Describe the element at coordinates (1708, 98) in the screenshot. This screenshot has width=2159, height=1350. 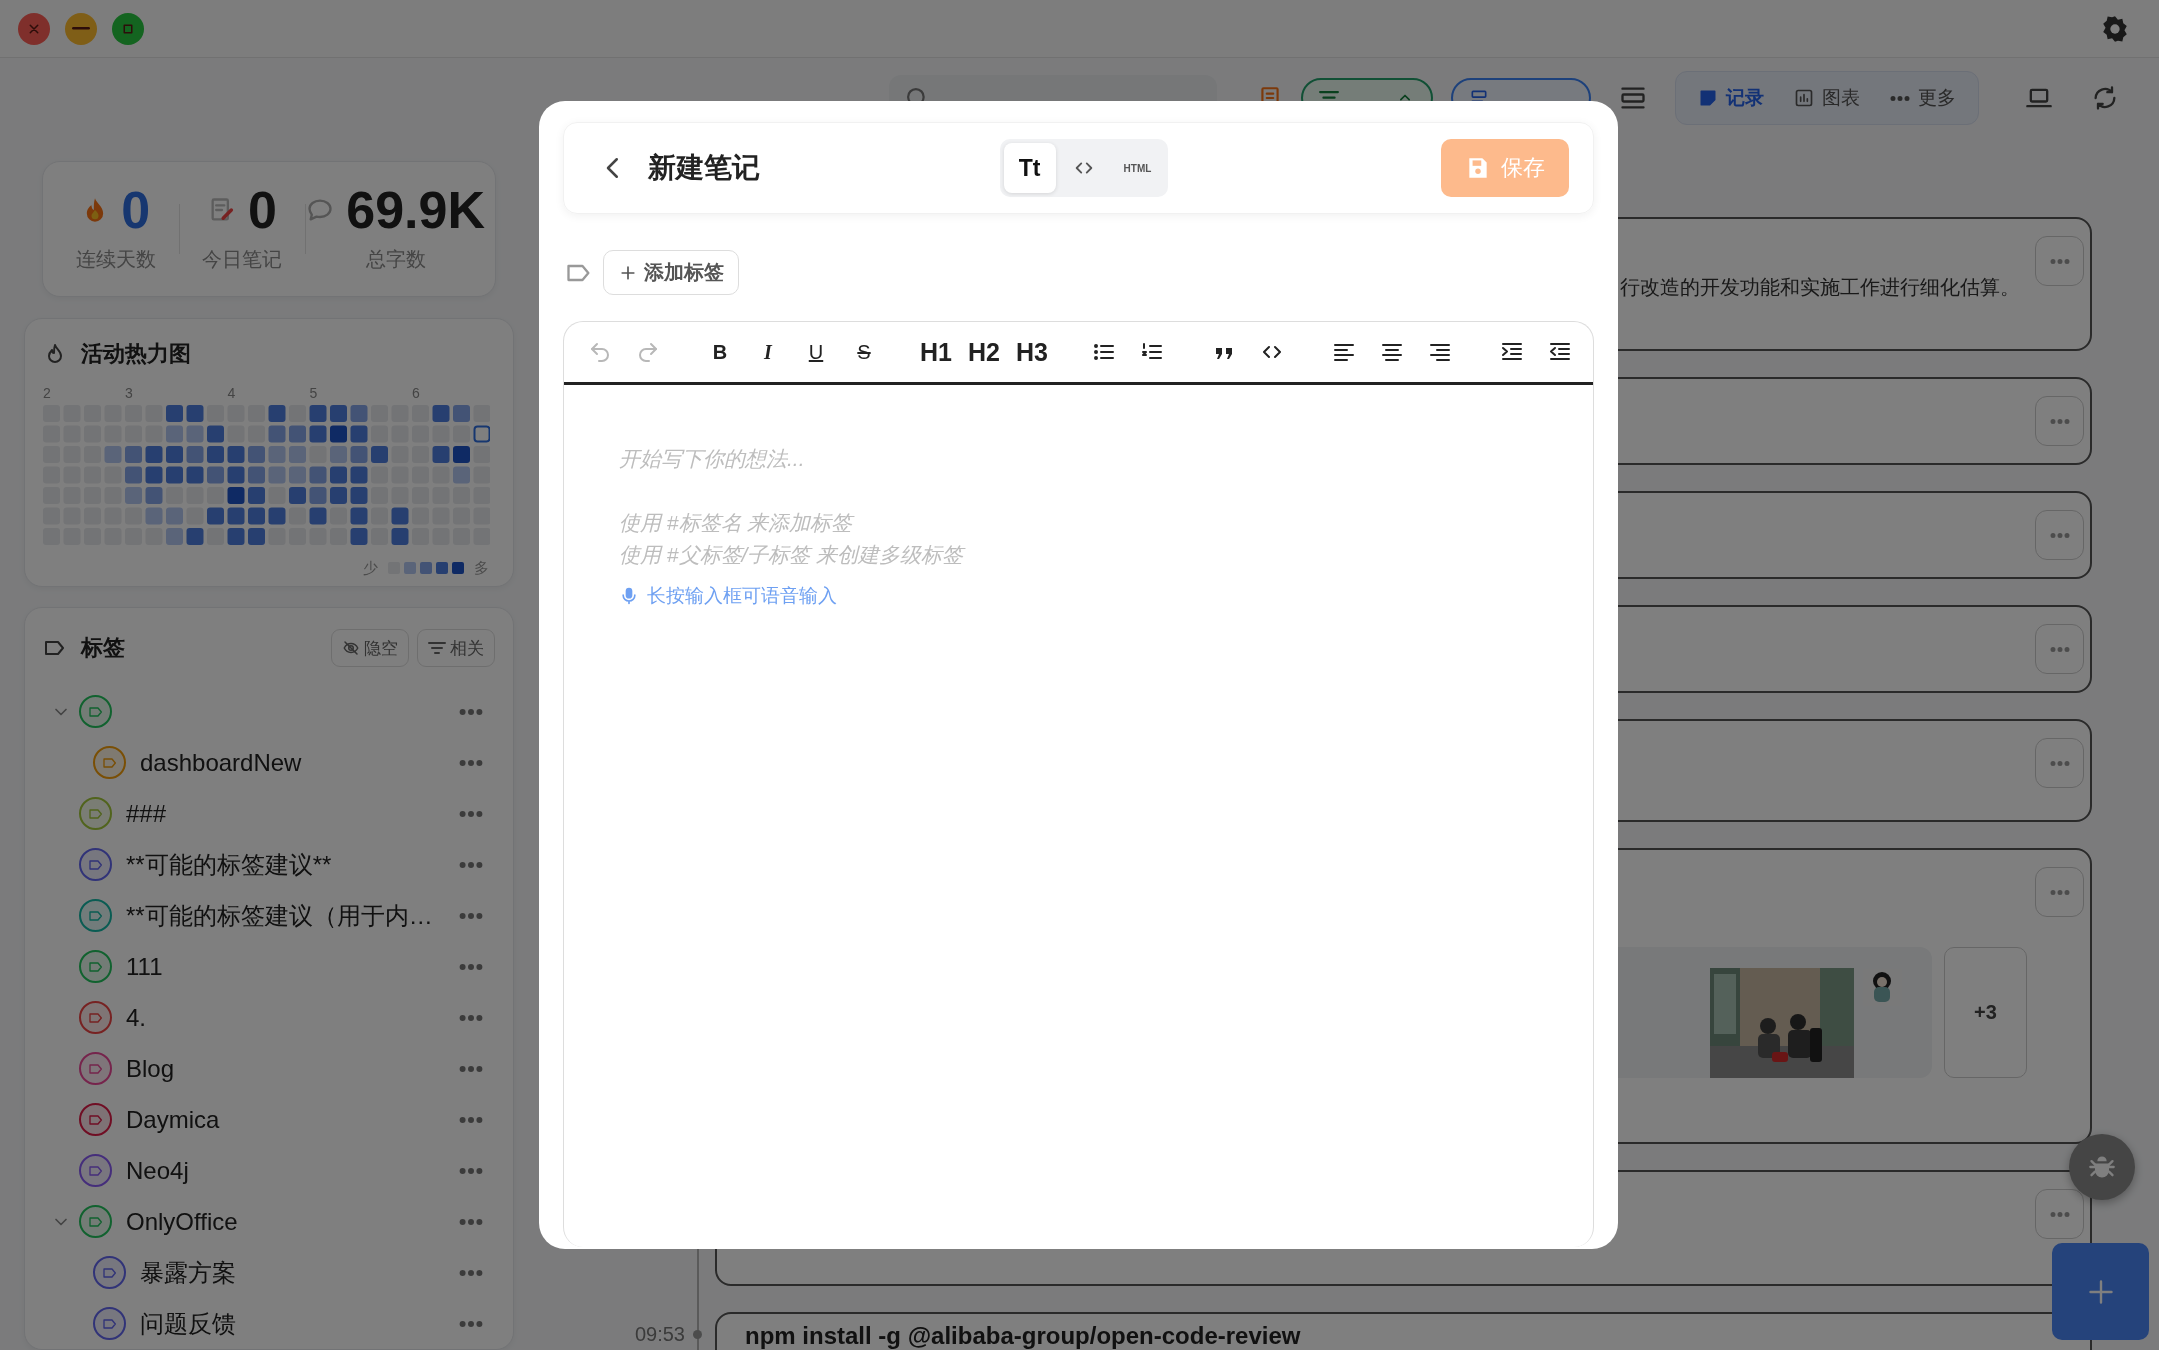
I see `note-icon` at that location.